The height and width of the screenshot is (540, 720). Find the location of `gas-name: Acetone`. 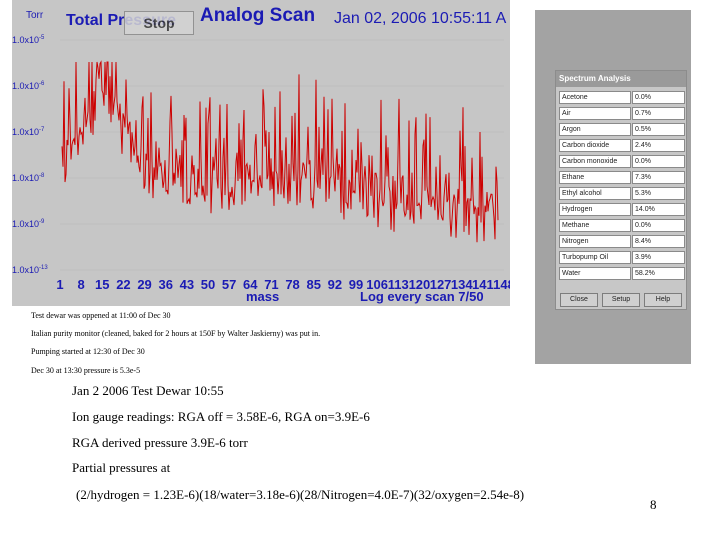

gas-name: Acetone is located at coordinates (595, 97).